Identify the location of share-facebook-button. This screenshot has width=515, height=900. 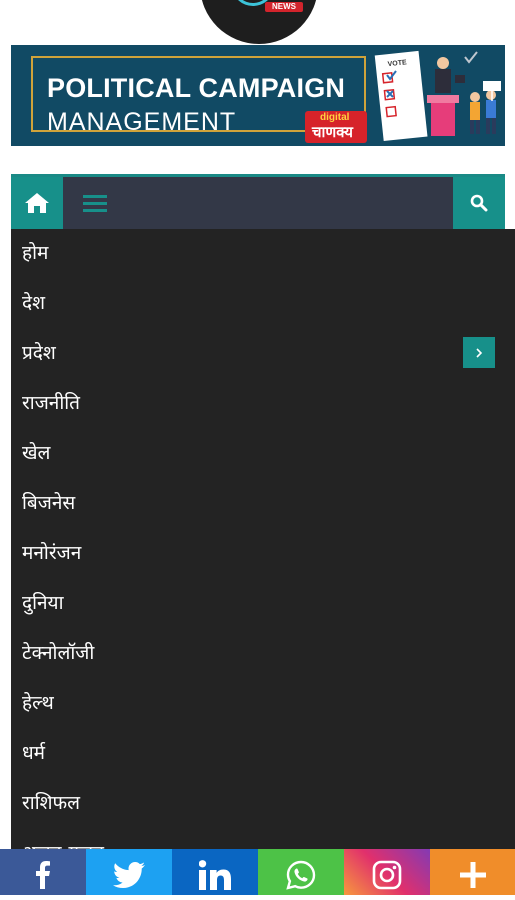
(43, 874).